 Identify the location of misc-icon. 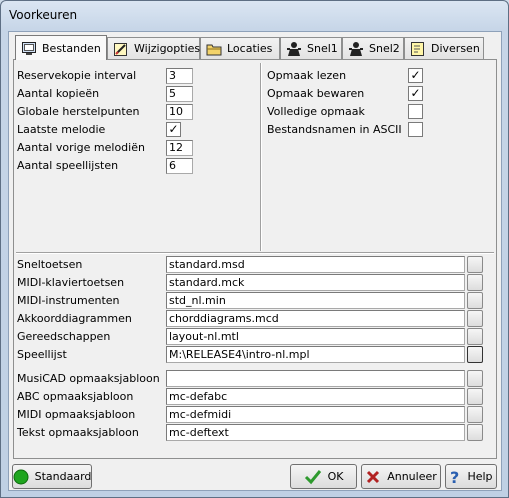
(418, 49).